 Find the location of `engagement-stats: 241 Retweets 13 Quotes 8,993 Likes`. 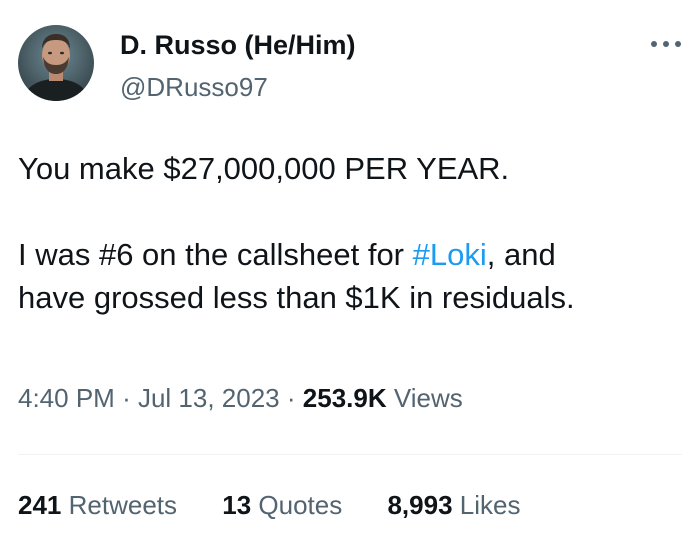

engagement-stats: 241 Retweets 13 Quotes 8,993 Likes is located at coordinates (269, 505).